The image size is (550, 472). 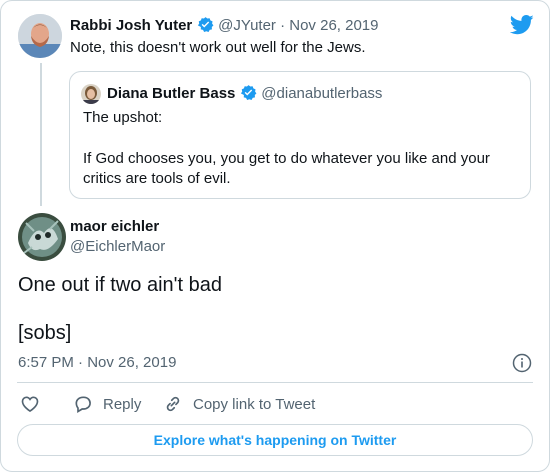 I want to click on main-author-handle: @EichlerMaor, so click(x=117, y=246).